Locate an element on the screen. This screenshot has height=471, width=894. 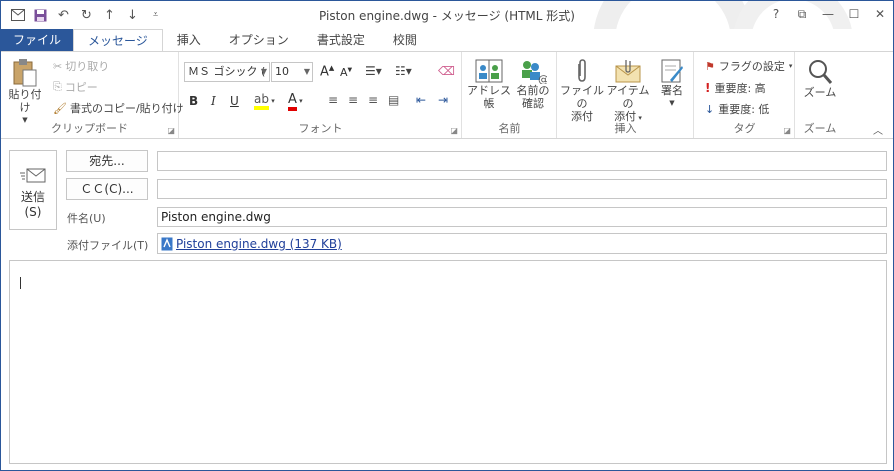
align-center-icon: ≡ is located at coordinates (353, 100).